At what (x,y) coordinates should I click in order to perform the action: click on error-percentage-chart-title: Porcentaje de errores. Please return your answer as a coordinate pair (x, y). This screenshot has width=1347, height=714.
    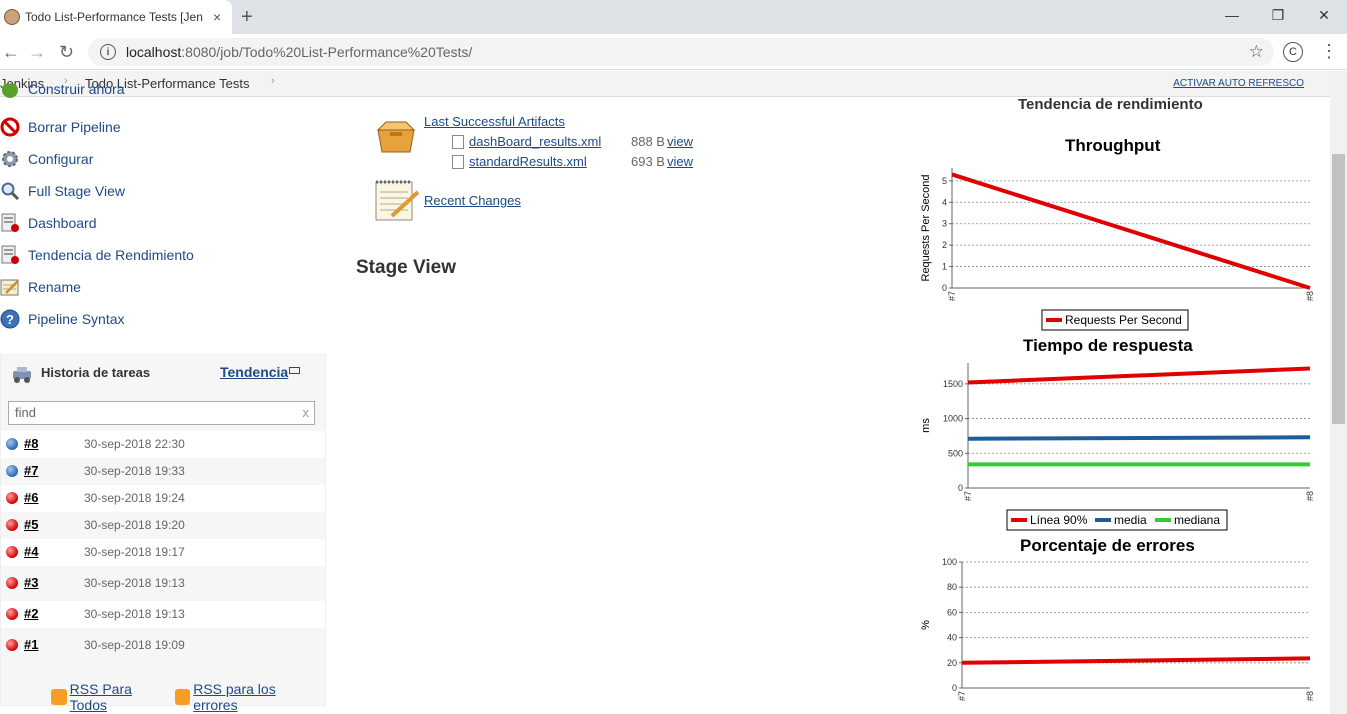
    Looking at the image, I should click on (1107, 545).